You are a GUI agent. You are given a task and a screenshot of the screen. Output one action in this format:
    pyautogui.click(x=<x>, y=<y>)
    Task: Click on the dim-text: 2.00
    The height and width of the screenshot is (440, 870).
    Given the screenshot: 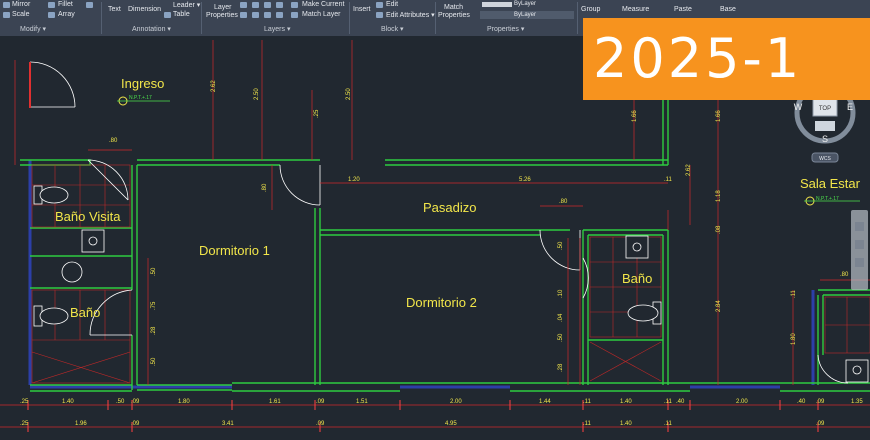 What is the action you would take?
    pyautogui.click(x=742, y=402)
    